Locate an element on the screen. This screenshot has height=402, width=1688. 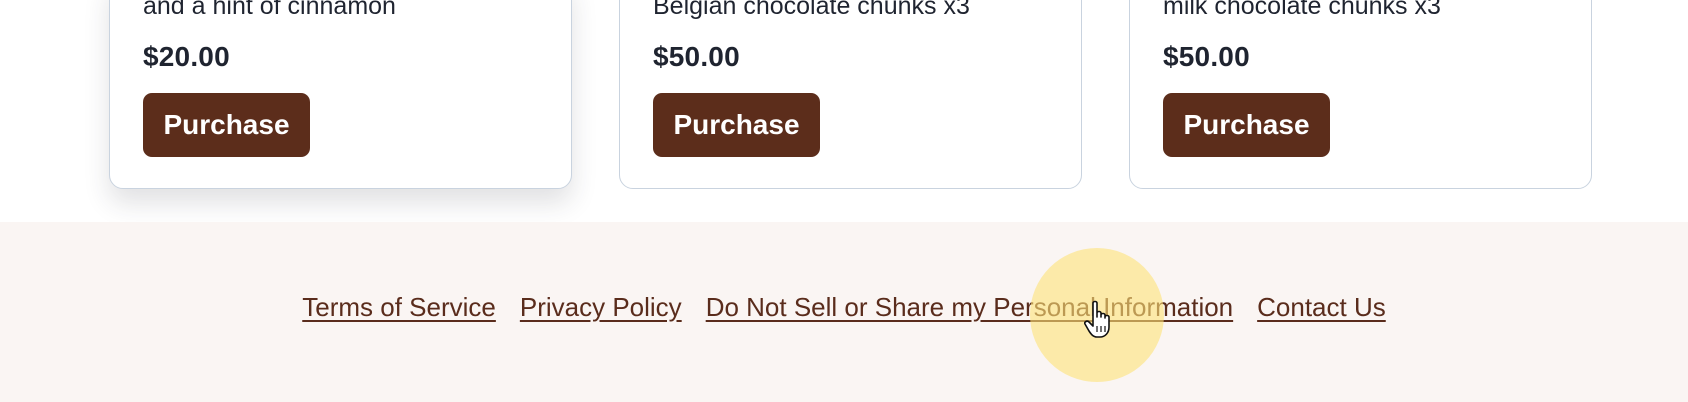
product-description: milk chocolate chunks x3 is located at coordinates (1302, 10).